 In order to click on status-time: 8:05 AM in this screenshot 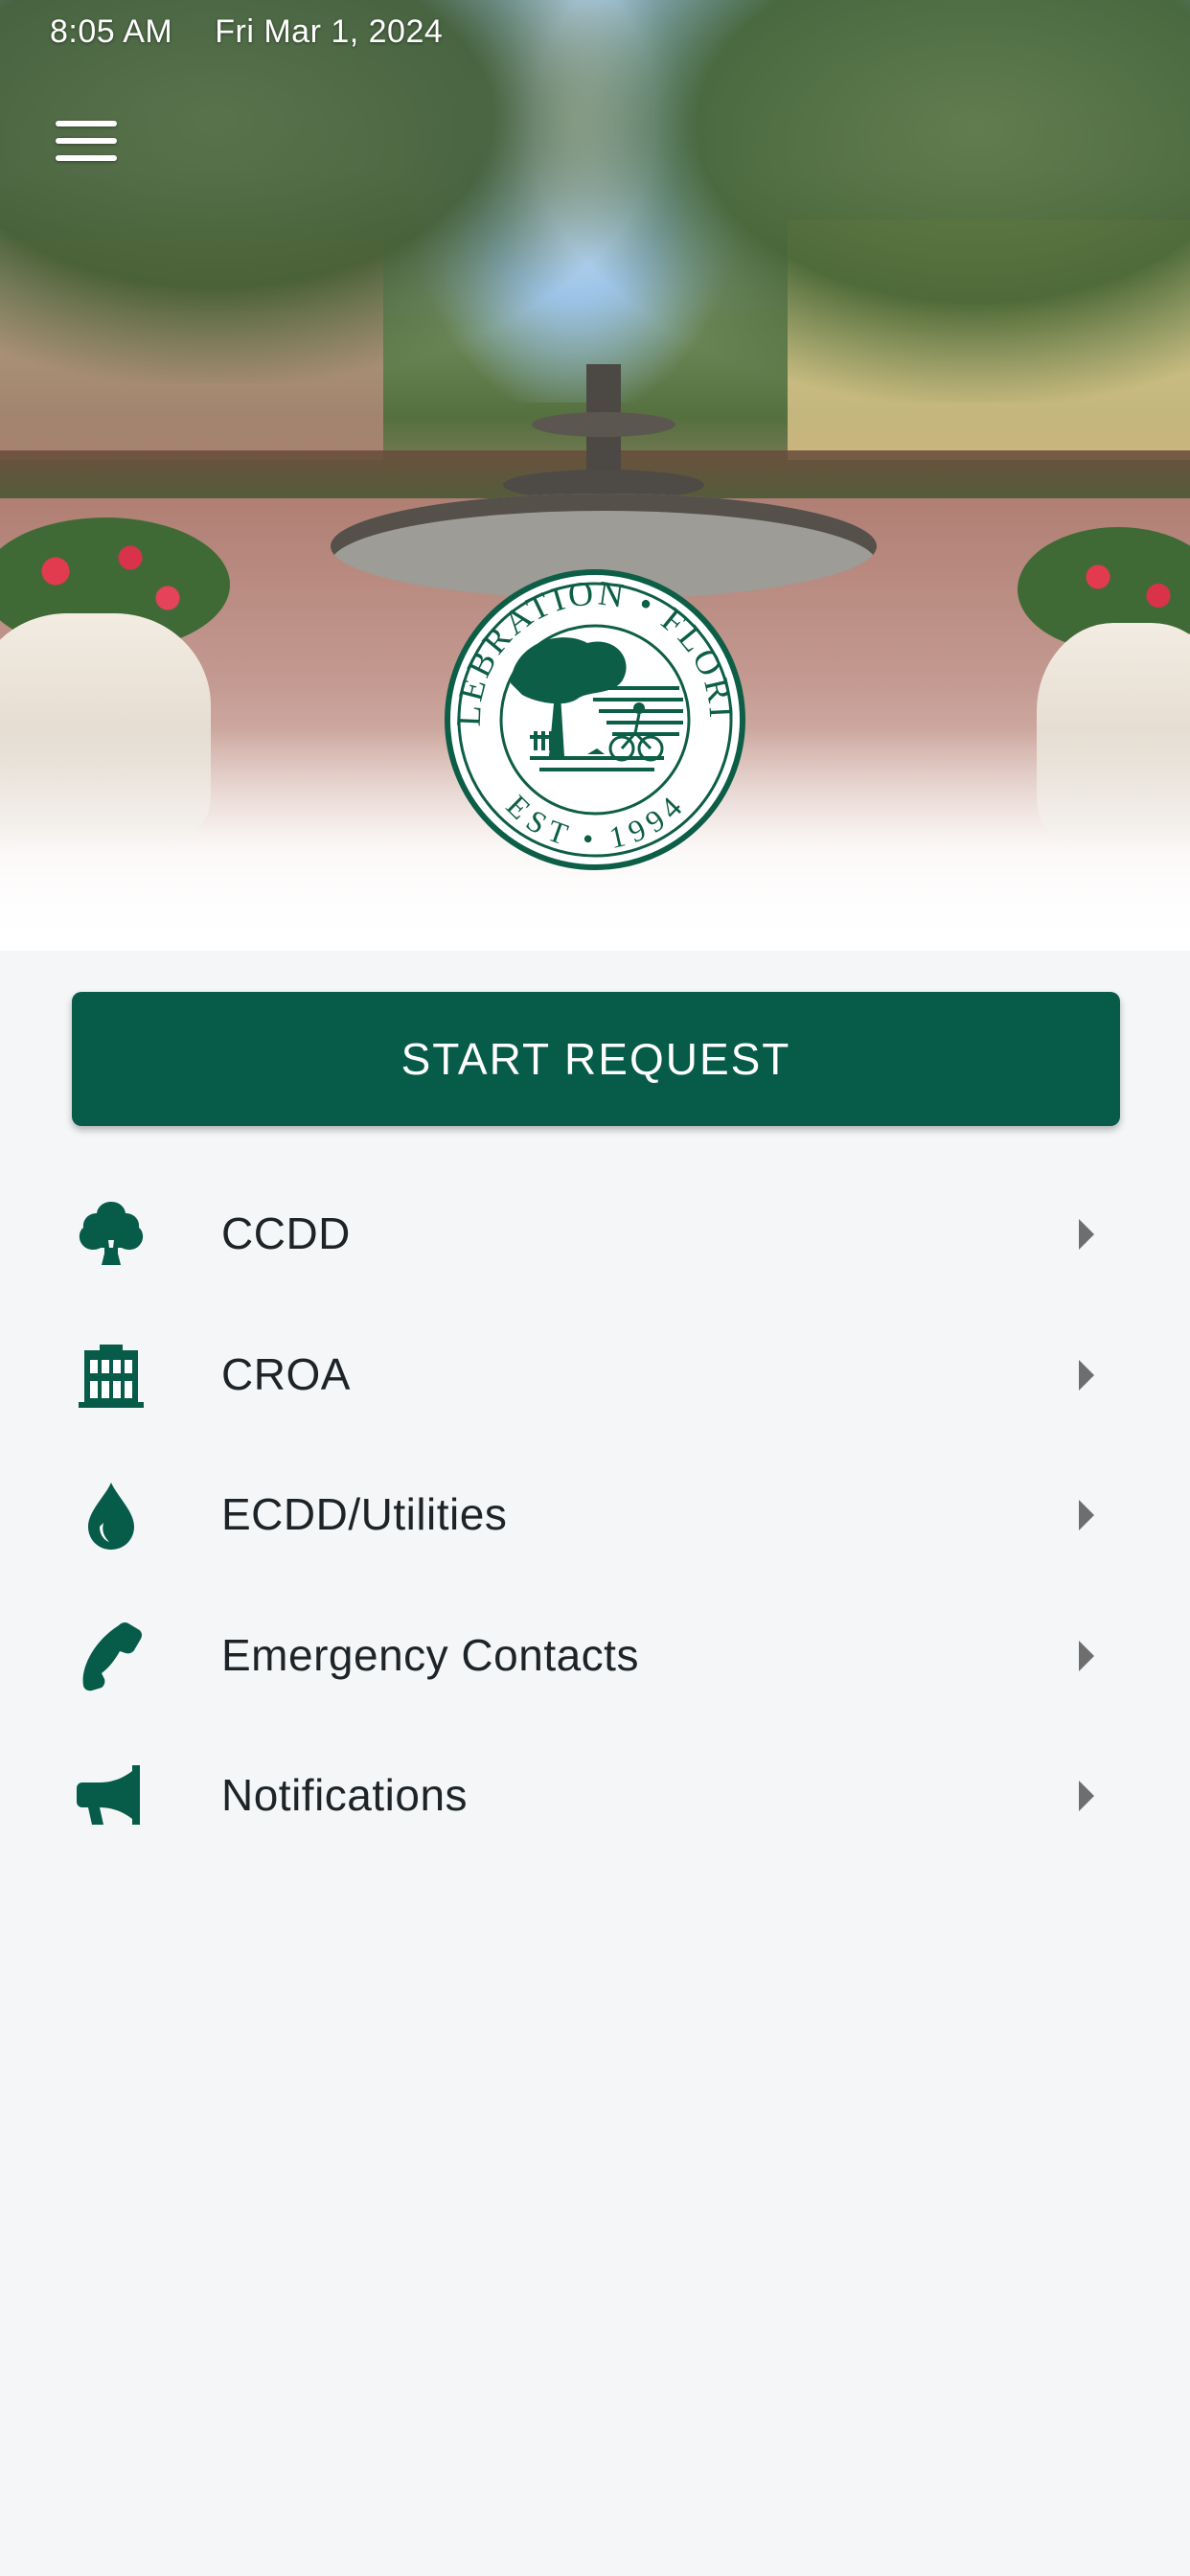, I will do `click(111, 31)`.